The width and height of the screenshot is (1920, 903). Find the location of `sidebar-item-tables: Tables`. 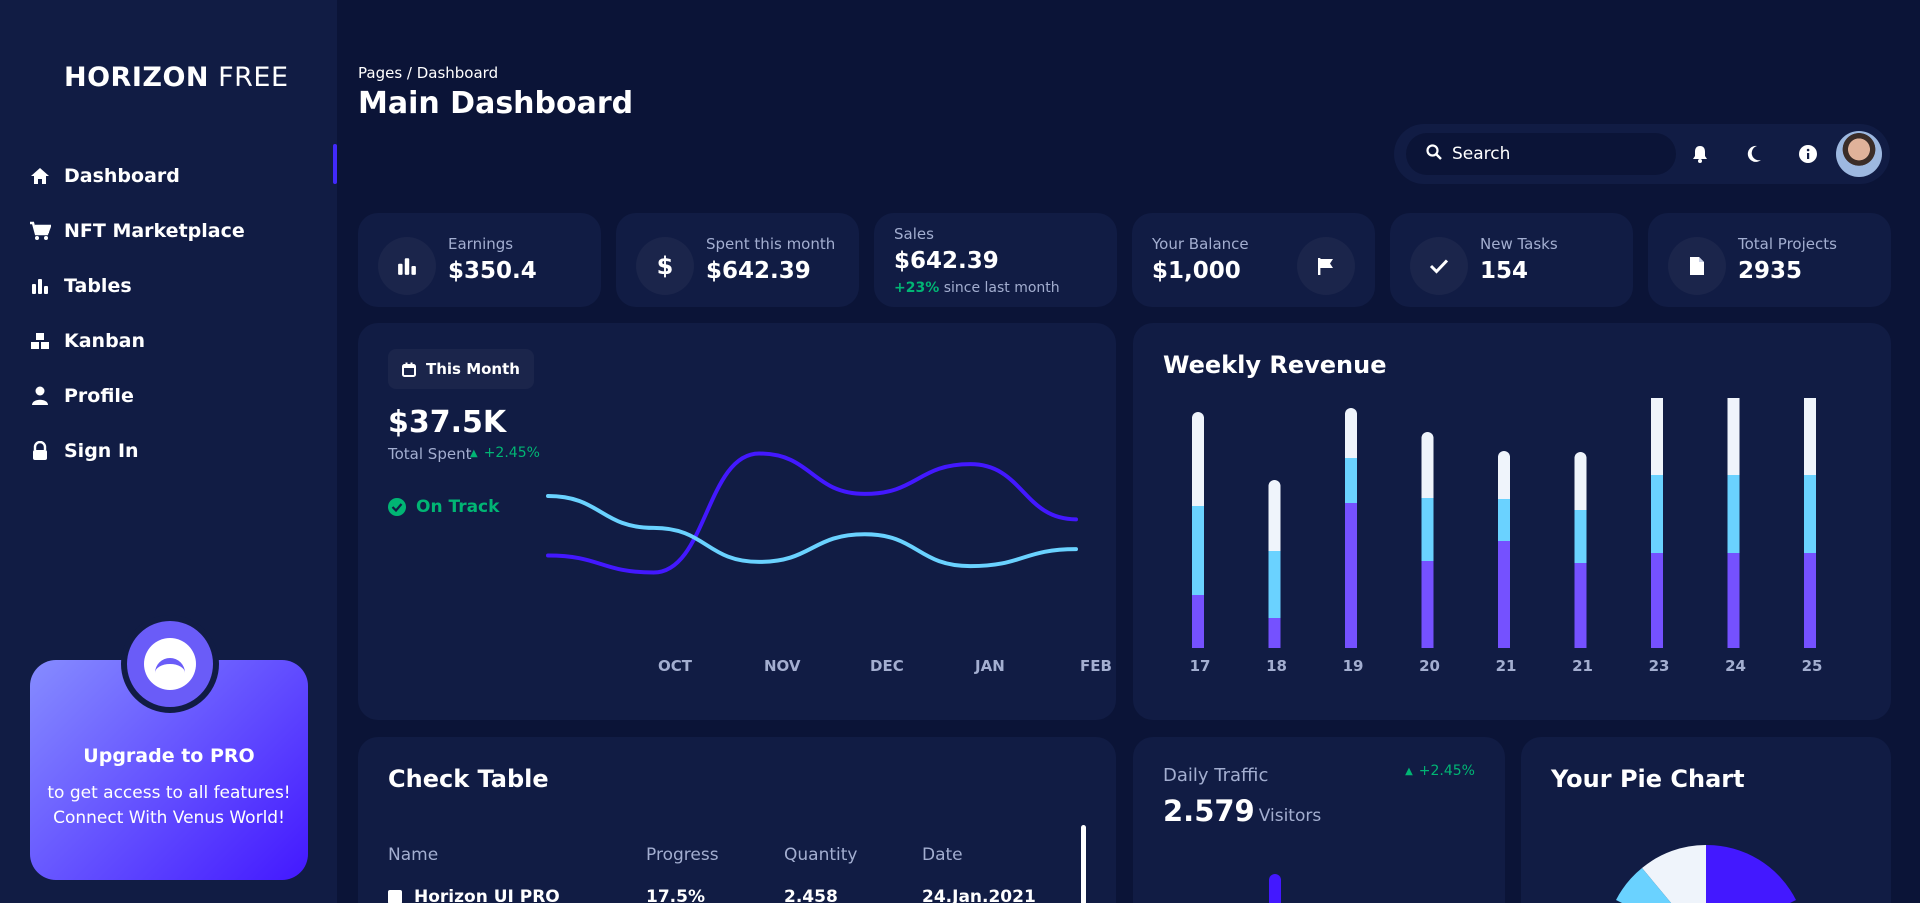

sidebar-item-tables: Tables is located at coordinates (182, 285).